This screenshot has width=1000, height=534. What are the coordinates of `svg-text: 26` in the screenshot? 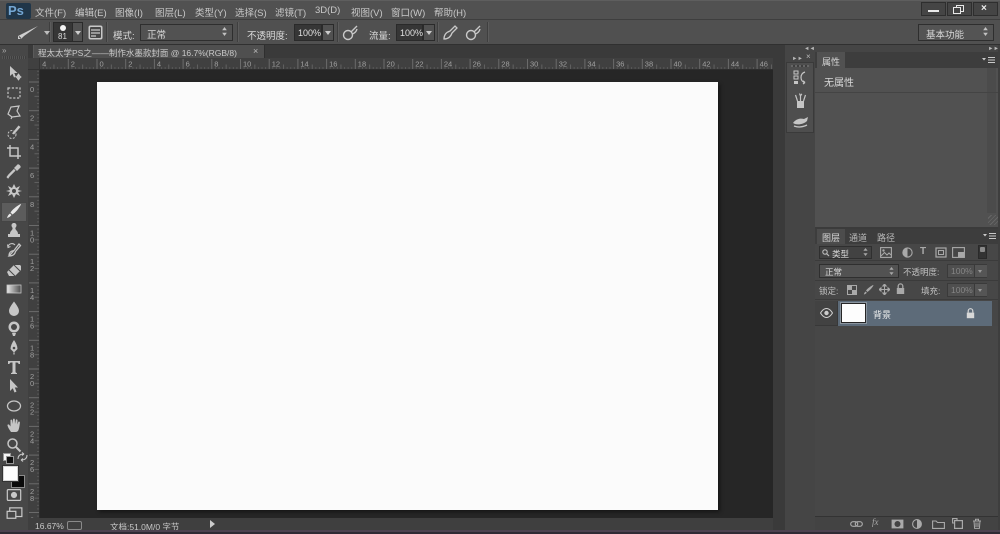 It's located at (477, 64).